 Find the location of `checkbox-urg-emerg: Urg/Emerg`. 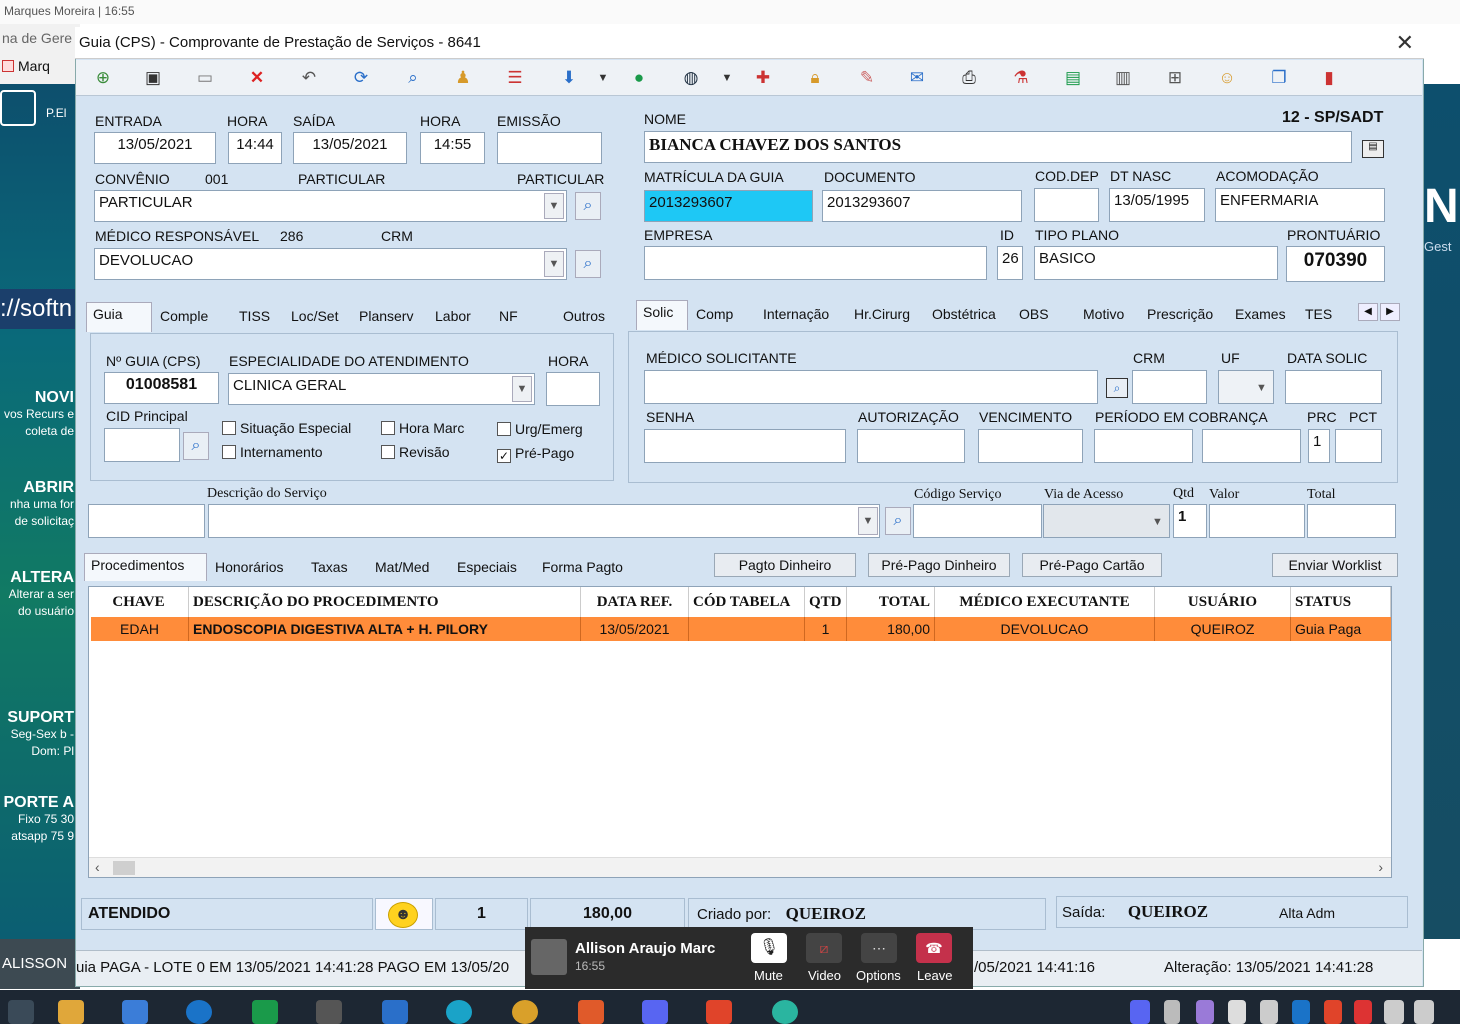

checkbox-urg-emerg: Urg/Emerg is located at coordinates (540, 429).